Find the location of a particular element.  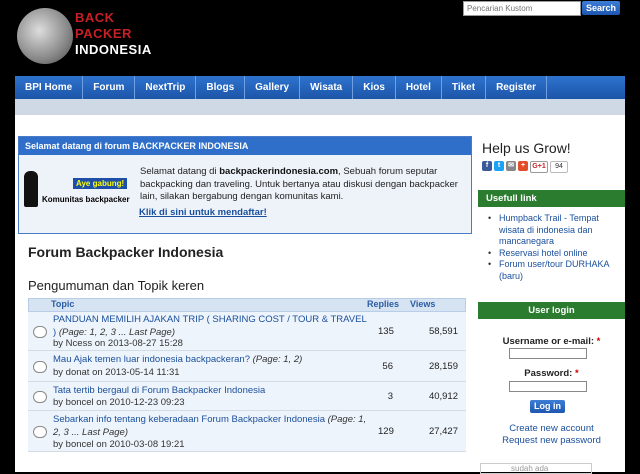

topic-pages: (Page: 1, 2, 3 ... Last Page) is located at coordinates (117, 332).